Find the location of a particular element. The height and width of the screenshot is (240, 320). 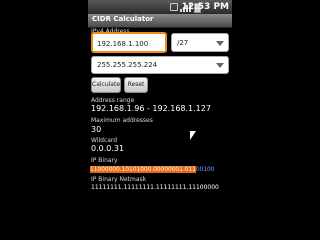

ip-address-value: 192.168.1.100 is located at coordinates (123, 44).